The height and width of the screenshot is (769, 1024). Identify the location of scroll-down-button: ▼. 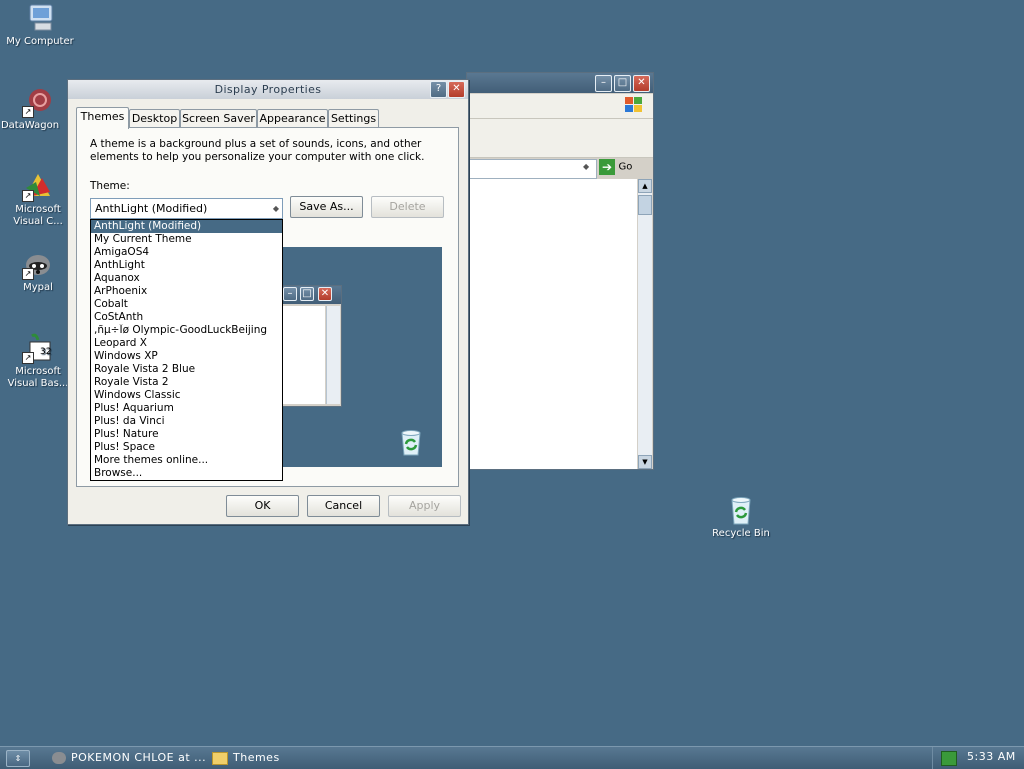
(645, 462).